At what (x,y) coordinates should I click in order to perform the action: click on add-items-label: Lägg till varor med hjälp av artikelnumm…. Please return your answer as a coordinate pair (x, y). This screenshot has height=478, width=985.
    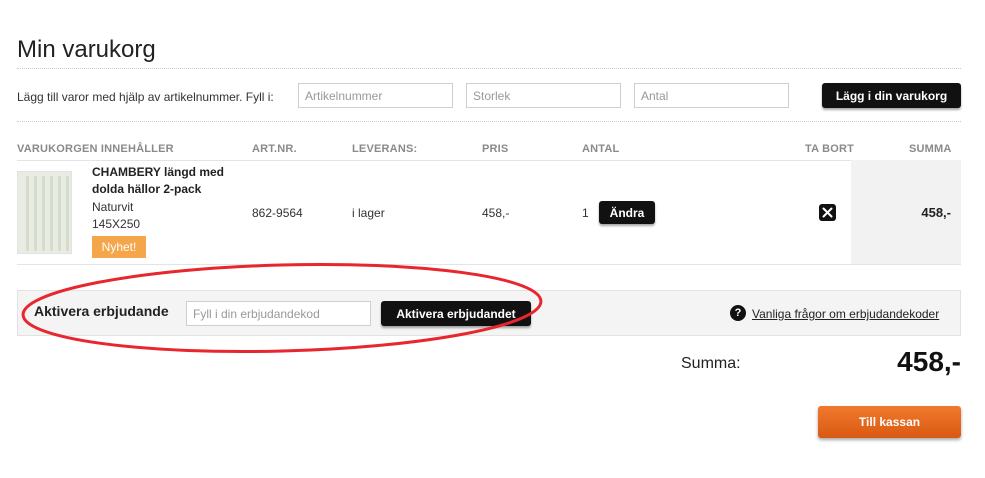
    Looking at the image, I should click on (145, 97).